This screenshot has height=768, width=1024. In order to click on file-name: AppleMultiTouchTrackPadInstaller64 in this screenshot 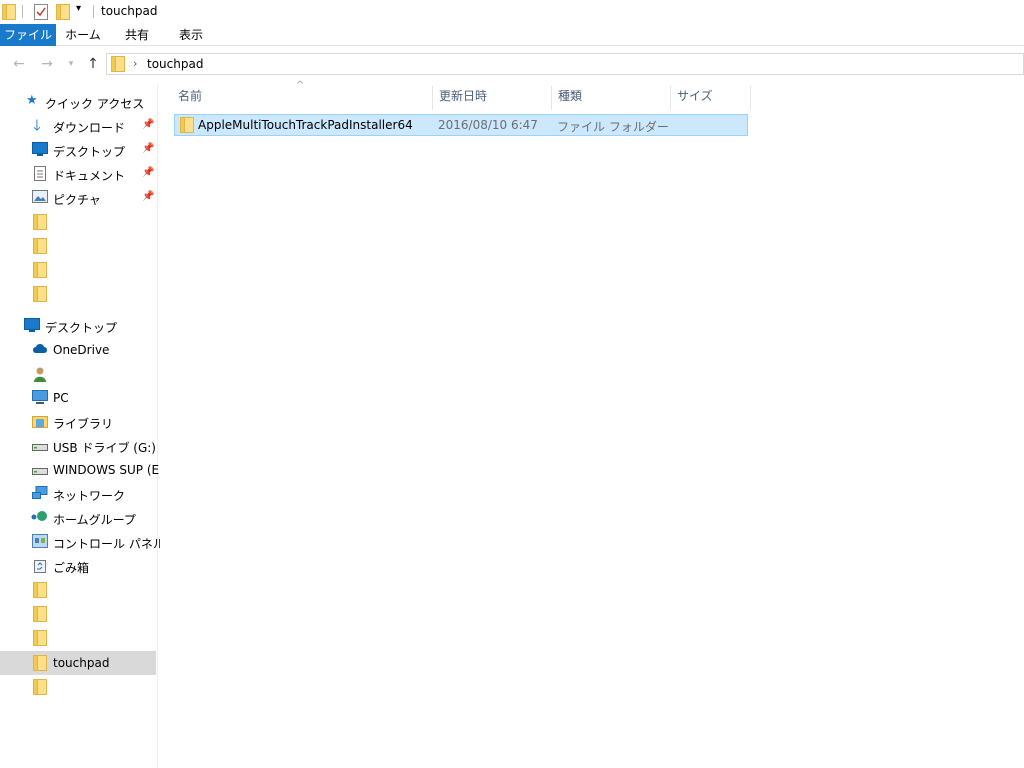, I will do `click(305, 125)`.